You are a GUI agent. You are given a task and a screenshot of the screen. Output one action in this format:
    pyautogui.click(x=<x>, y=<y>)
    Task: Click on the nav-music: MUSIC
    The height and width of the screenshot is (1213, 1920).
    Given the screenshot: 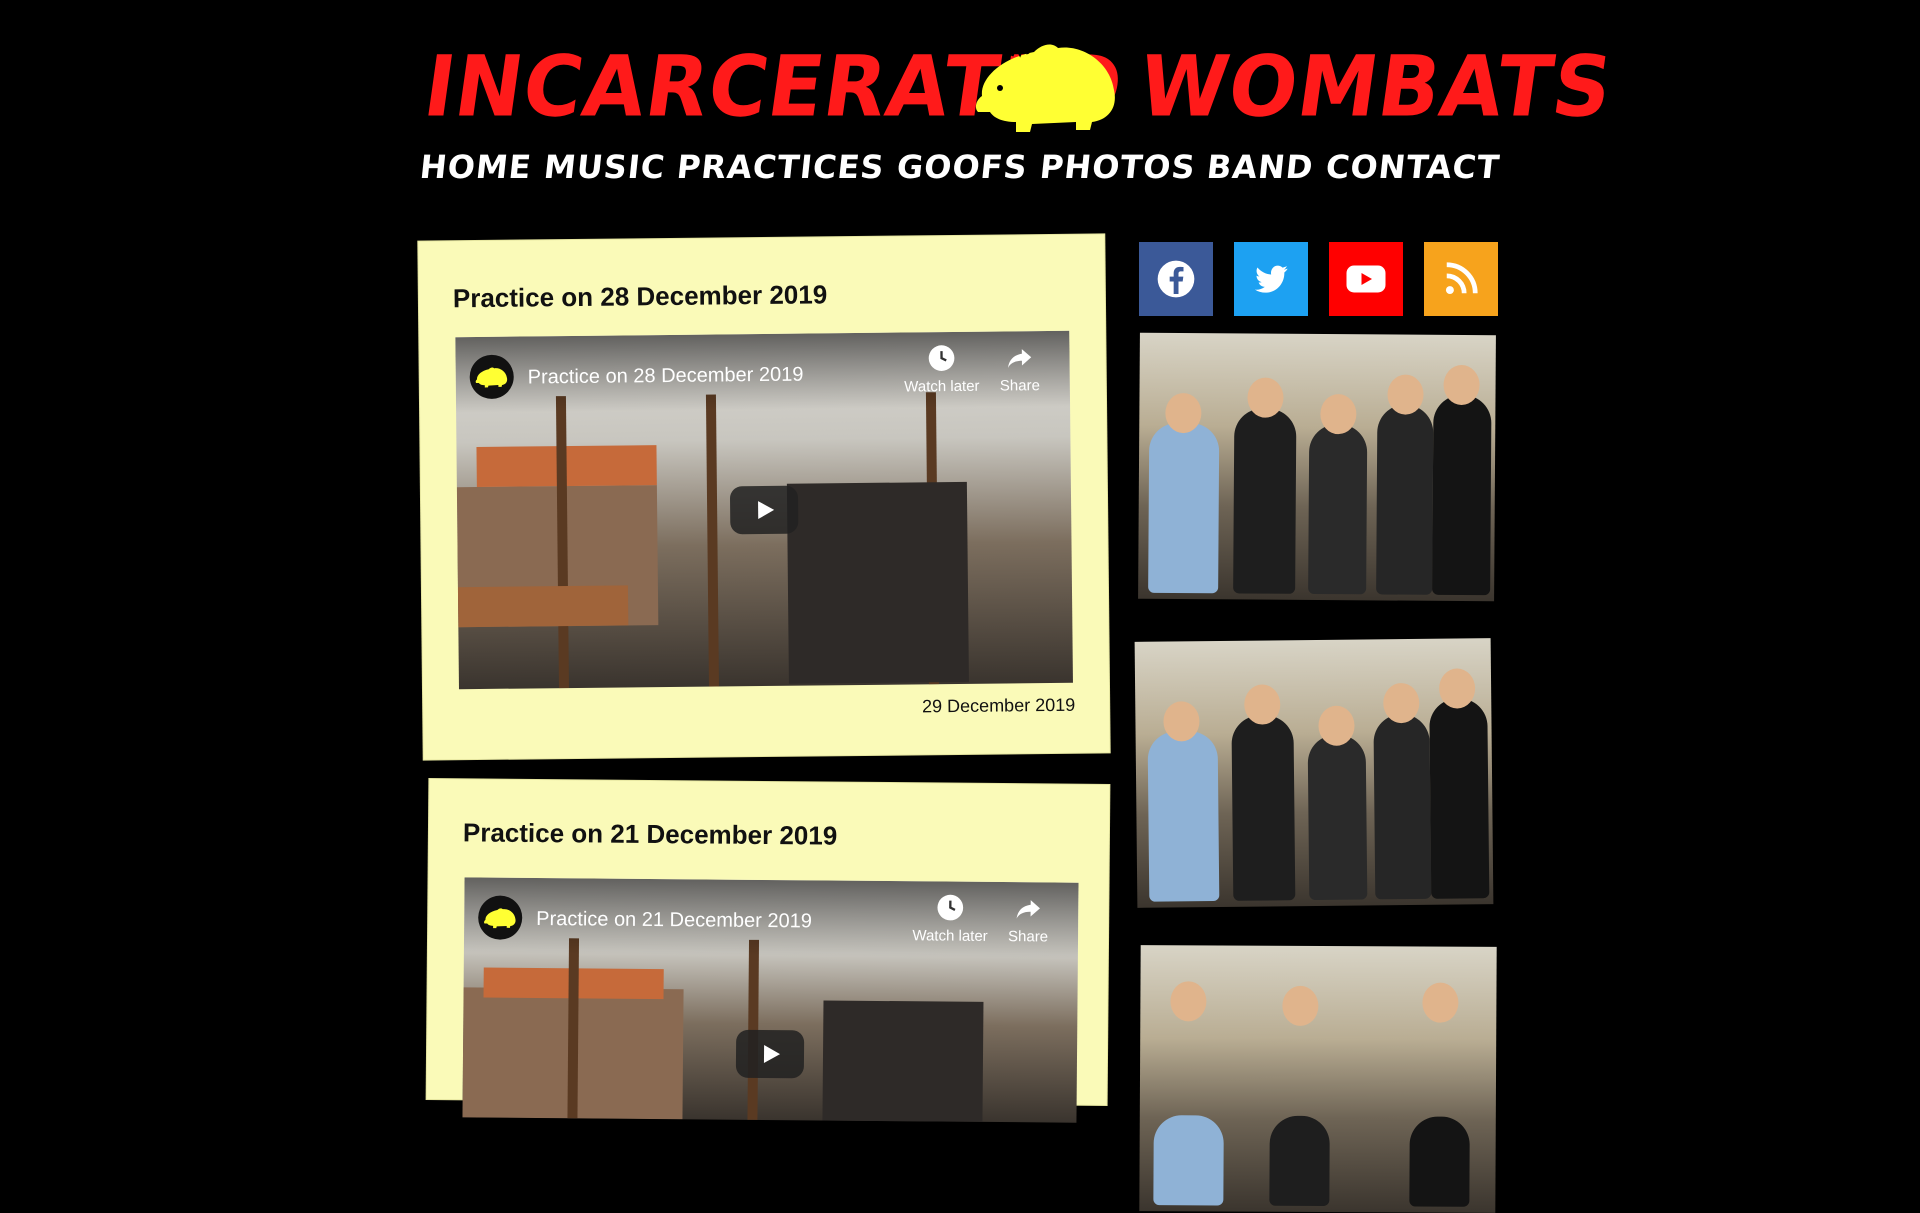 What is the action you would take?
    pyautogui.click(x=604, y=167)
    